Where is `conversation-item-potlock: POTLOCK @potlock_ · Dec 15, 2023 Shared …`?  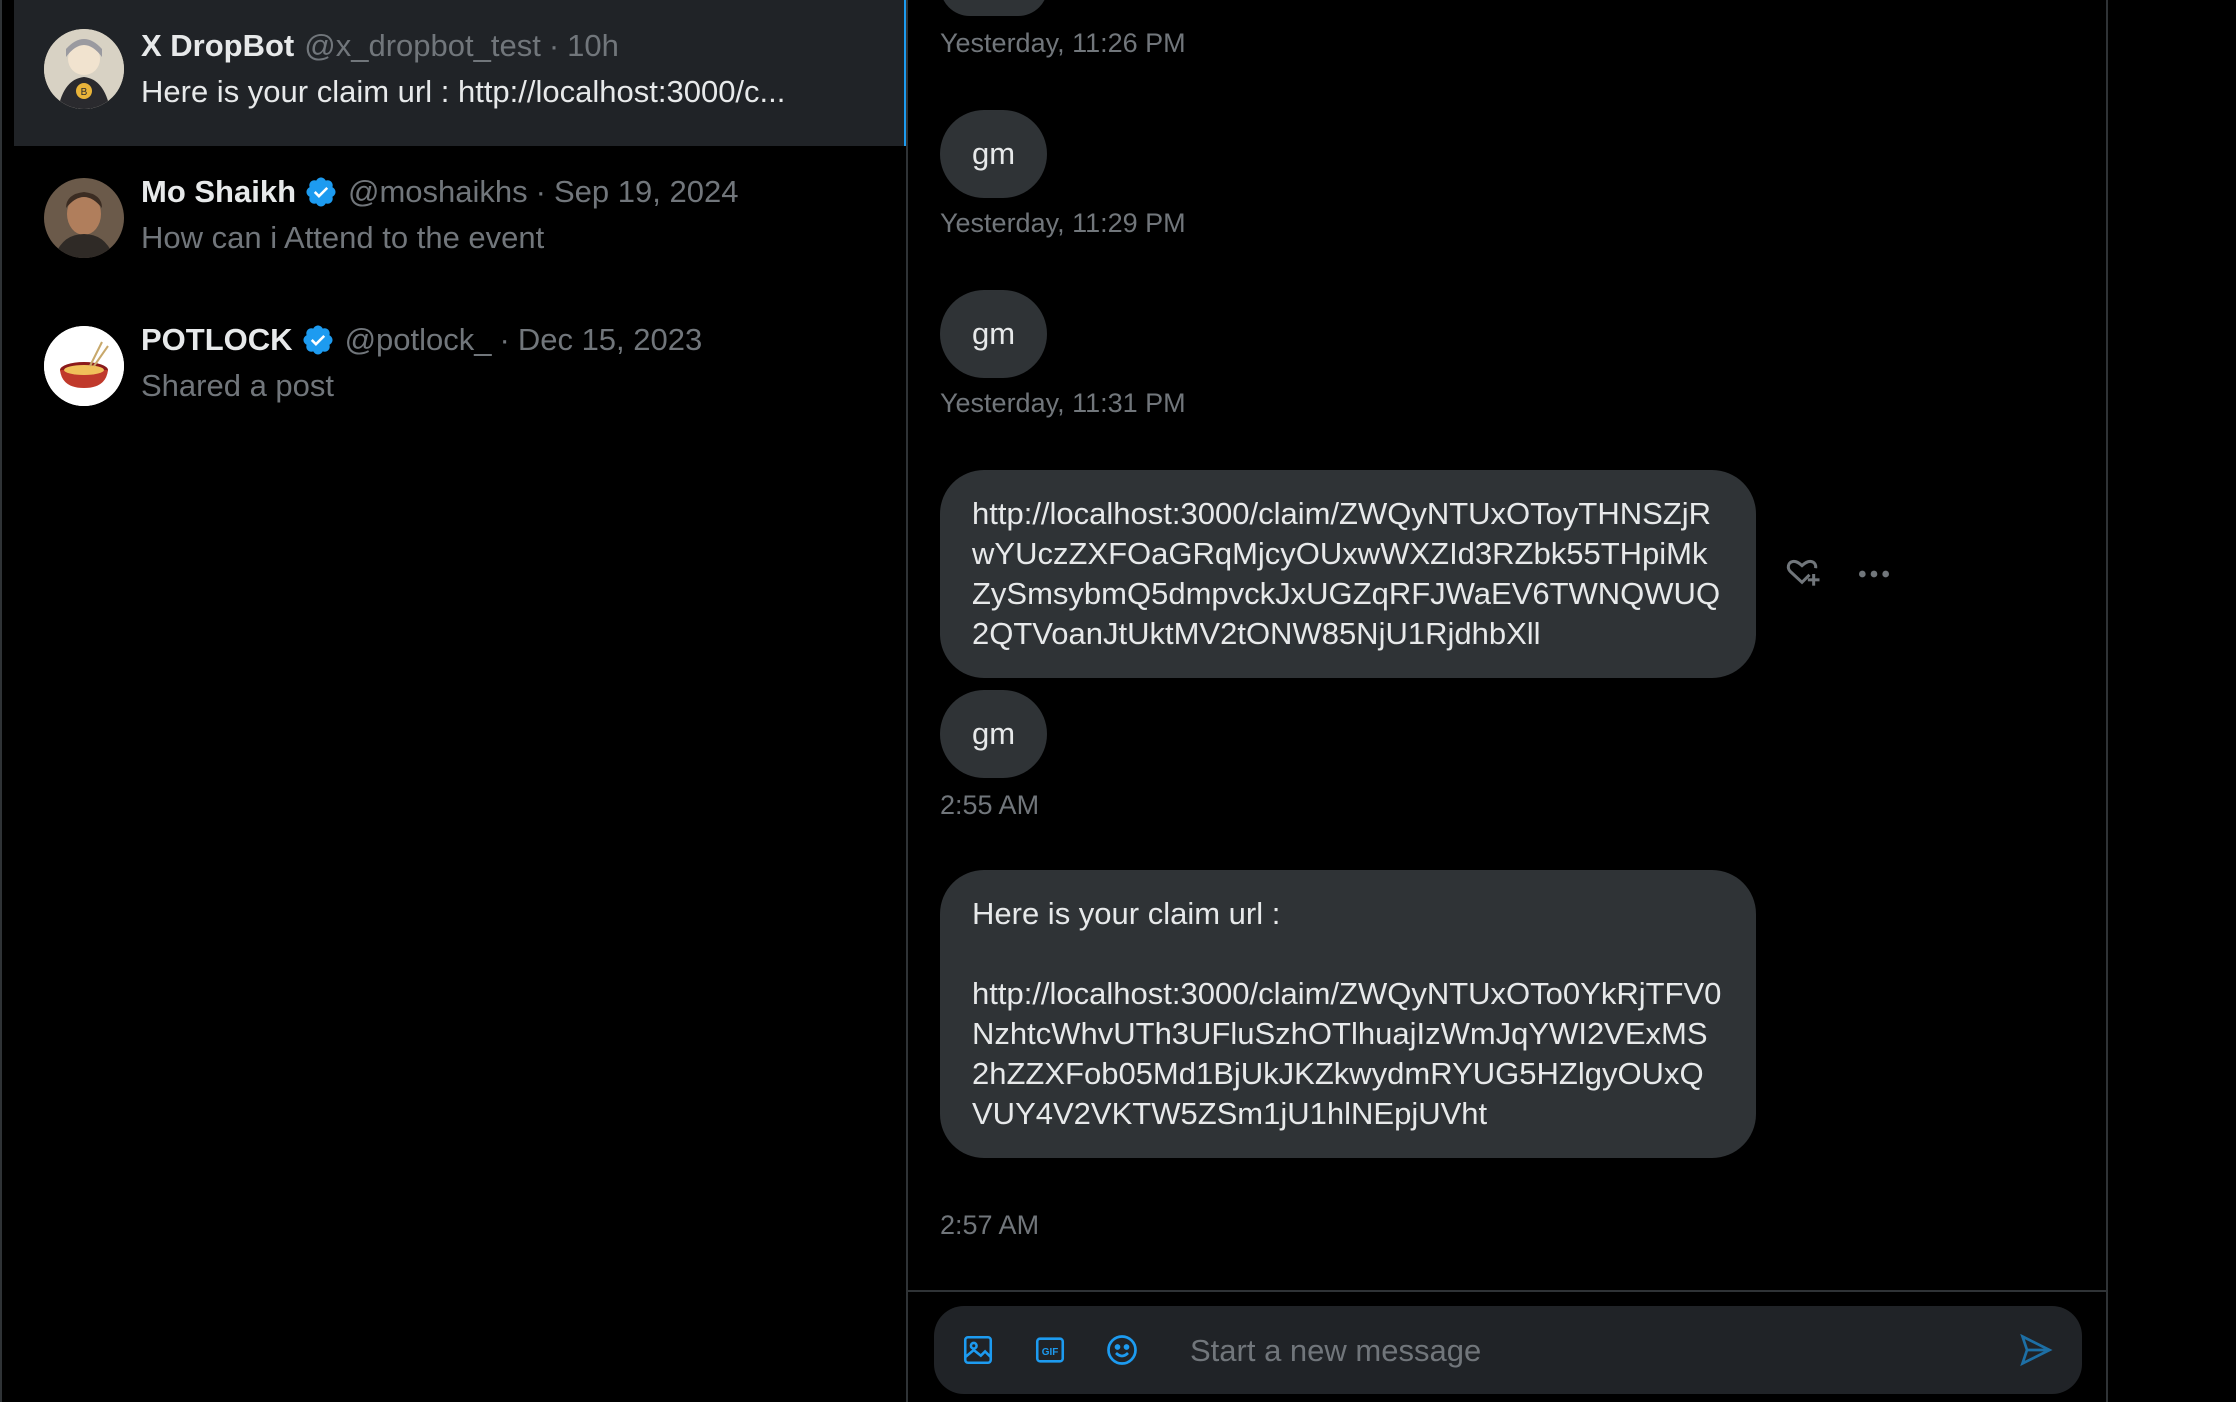 conversation-item-potlock: POTLOCK @potlock_ · Dec 15, 2023 Shared … is located at coordinates (461, 367).